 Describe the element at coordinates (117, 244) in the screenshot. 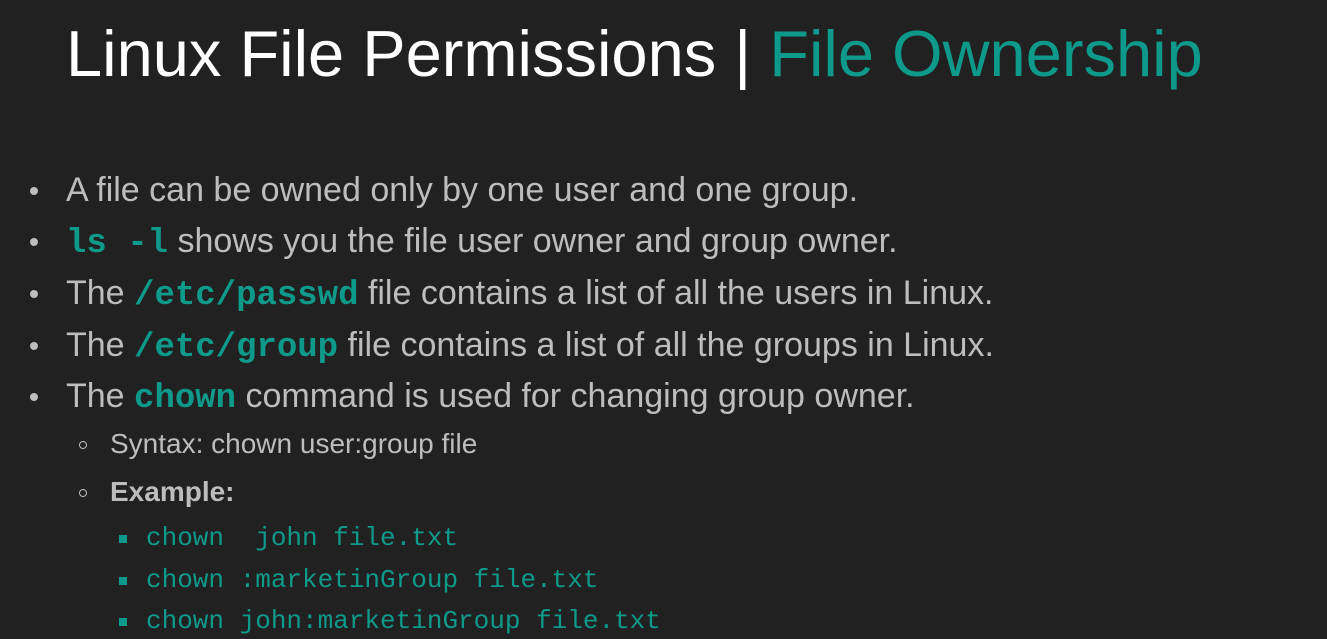

I see `code-ls: ls -l` at that location.